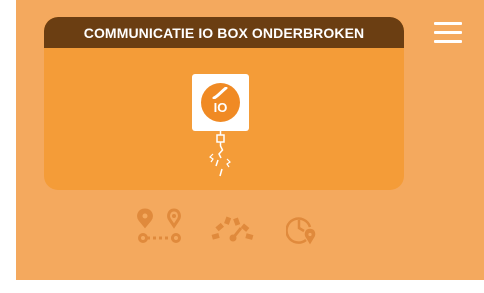  I want to click on io-box-icon: IO, so click(220, 102).